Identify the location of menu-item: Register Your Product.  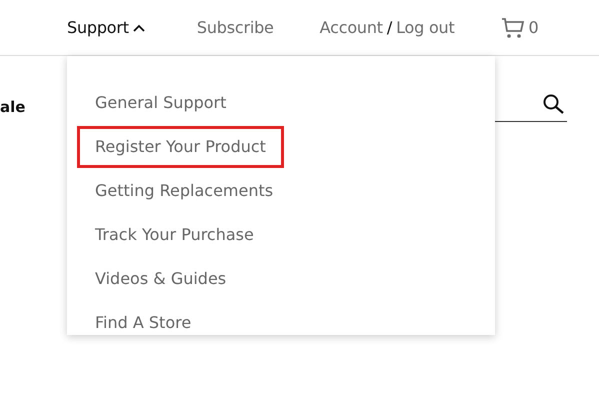
(180, 147).